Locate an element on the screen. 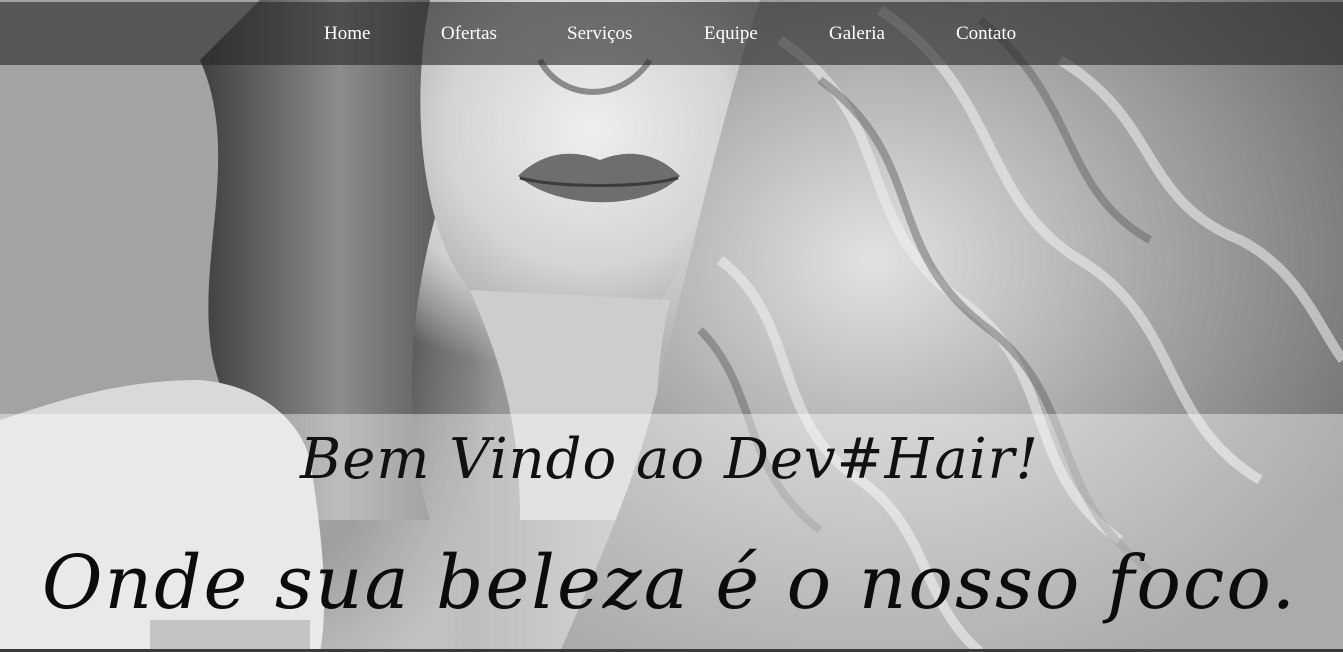 The image size is (1343, 652). nav-link-servicos: Serviços is located at coordinates (599, 34).